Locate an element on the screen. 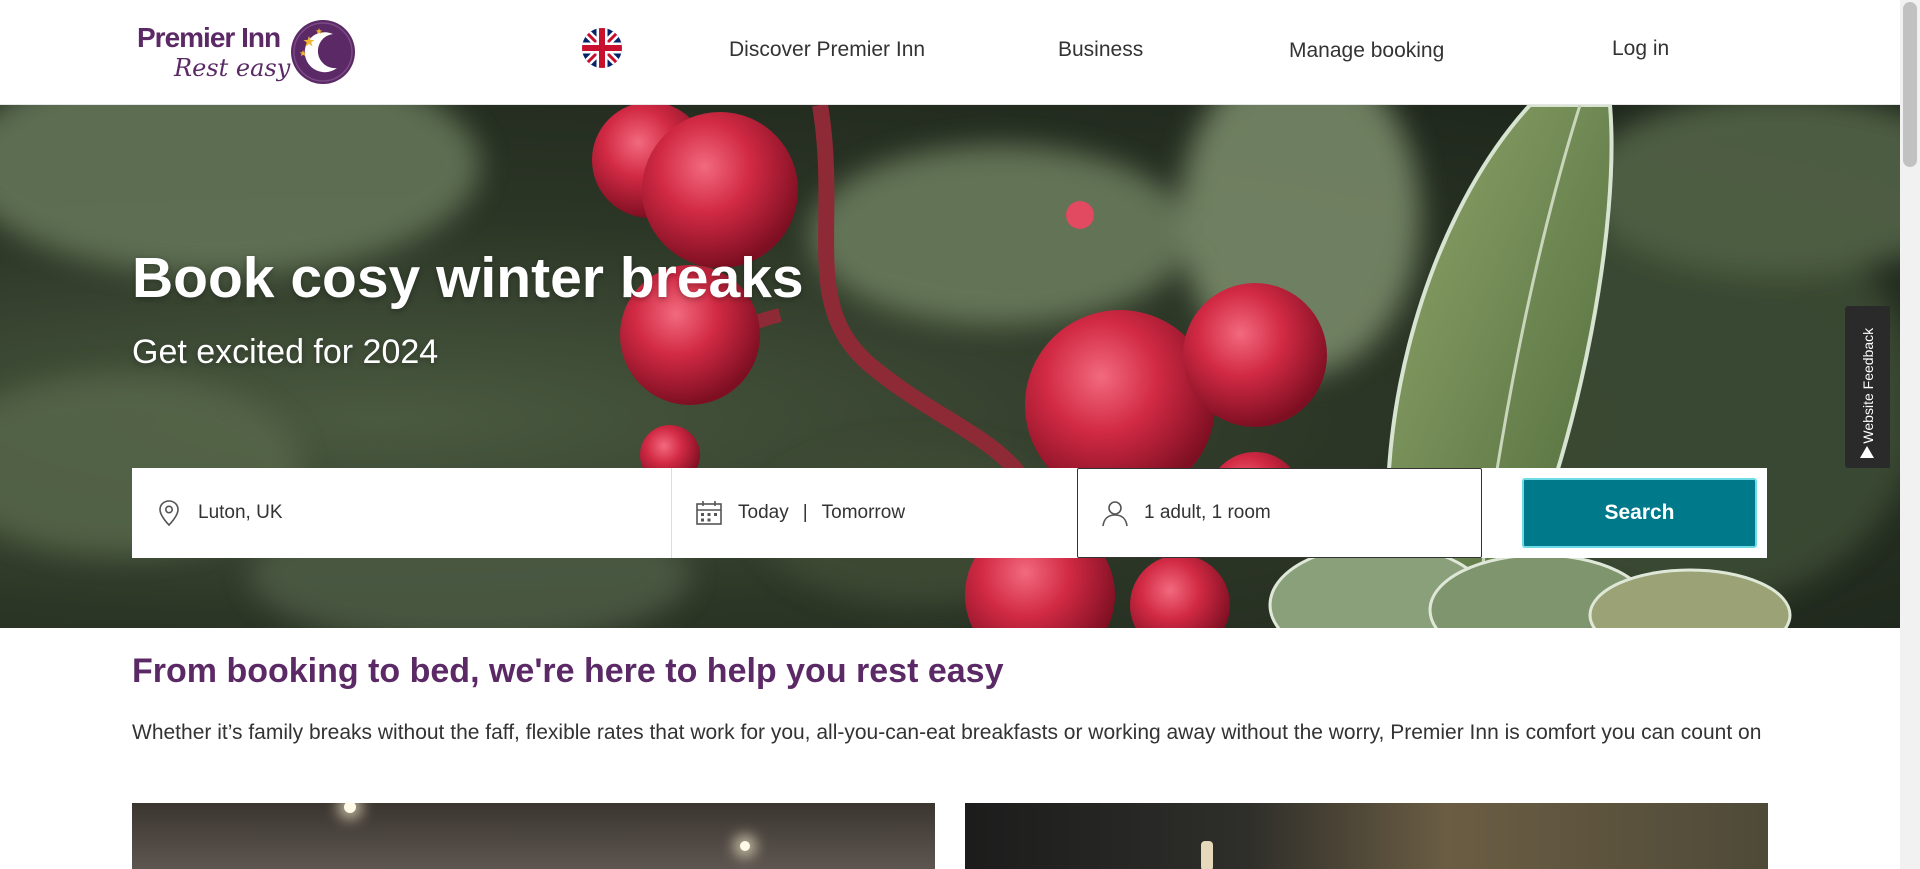 The width and height of the screenshot is (1920, 869). check-out-date: Tomorrow is located at coordinates (863, 512).